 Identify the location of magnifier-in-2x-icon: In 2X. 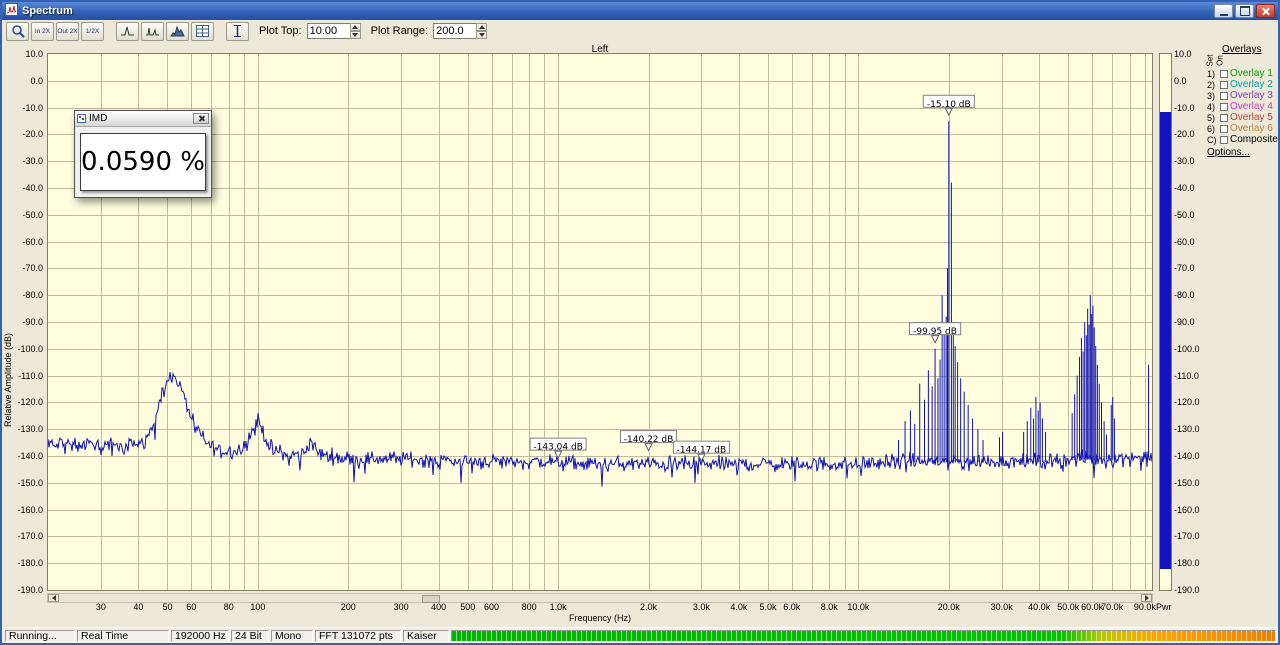
(42, 31).